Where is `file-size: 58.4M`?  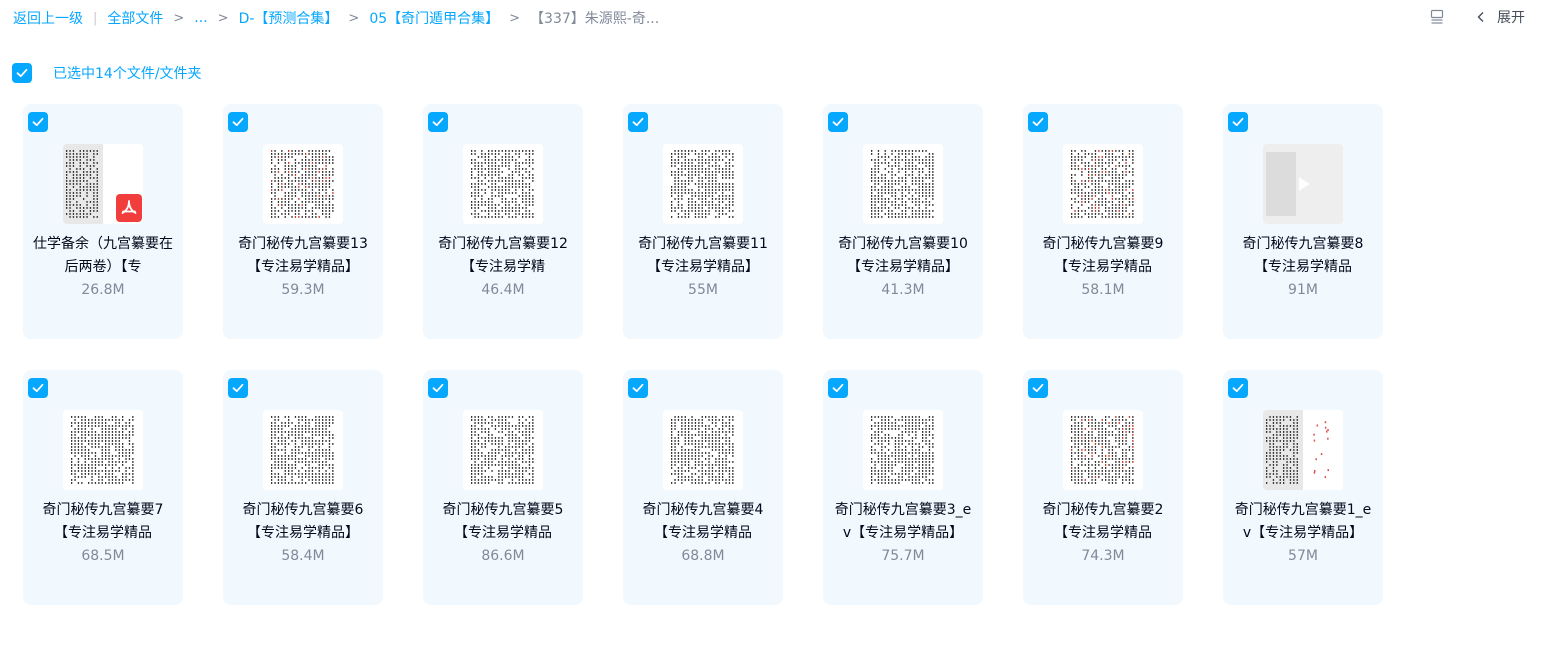 file-size: 58.4M is located at coordinates (303, 556).